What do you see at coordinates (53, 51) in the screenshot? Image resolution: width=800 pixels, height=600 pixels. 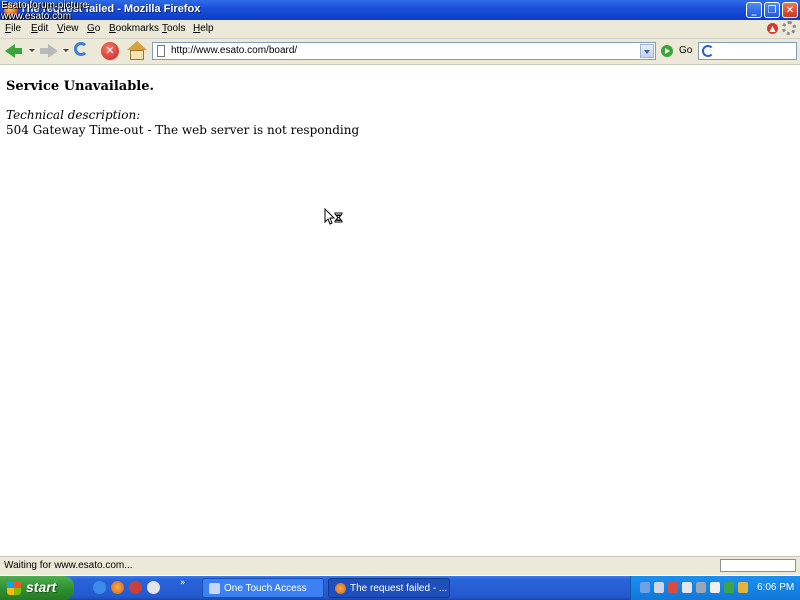 I see `forward-arrow-icon` at bounding box center [53, 51].